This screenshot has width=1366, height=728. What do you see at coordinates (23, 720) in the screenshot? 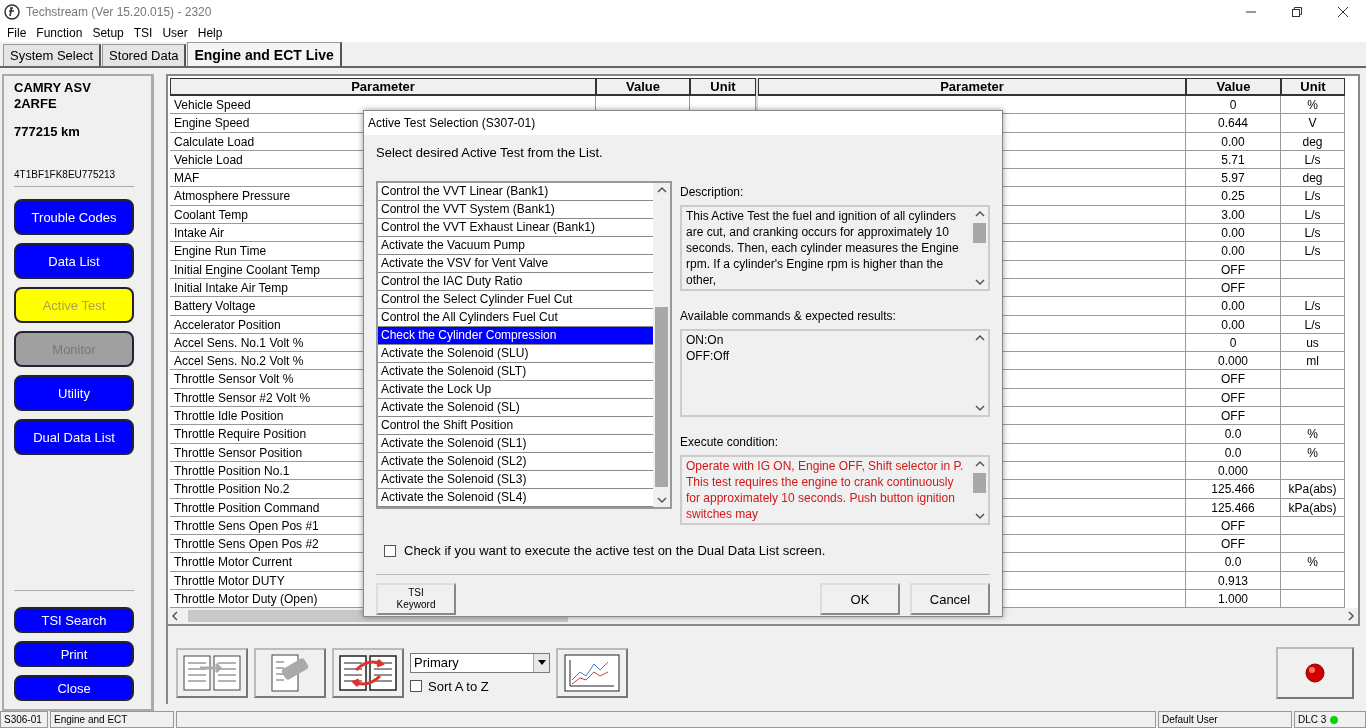
I see `screen-id: S306-01` at bounding box center [23, 720].